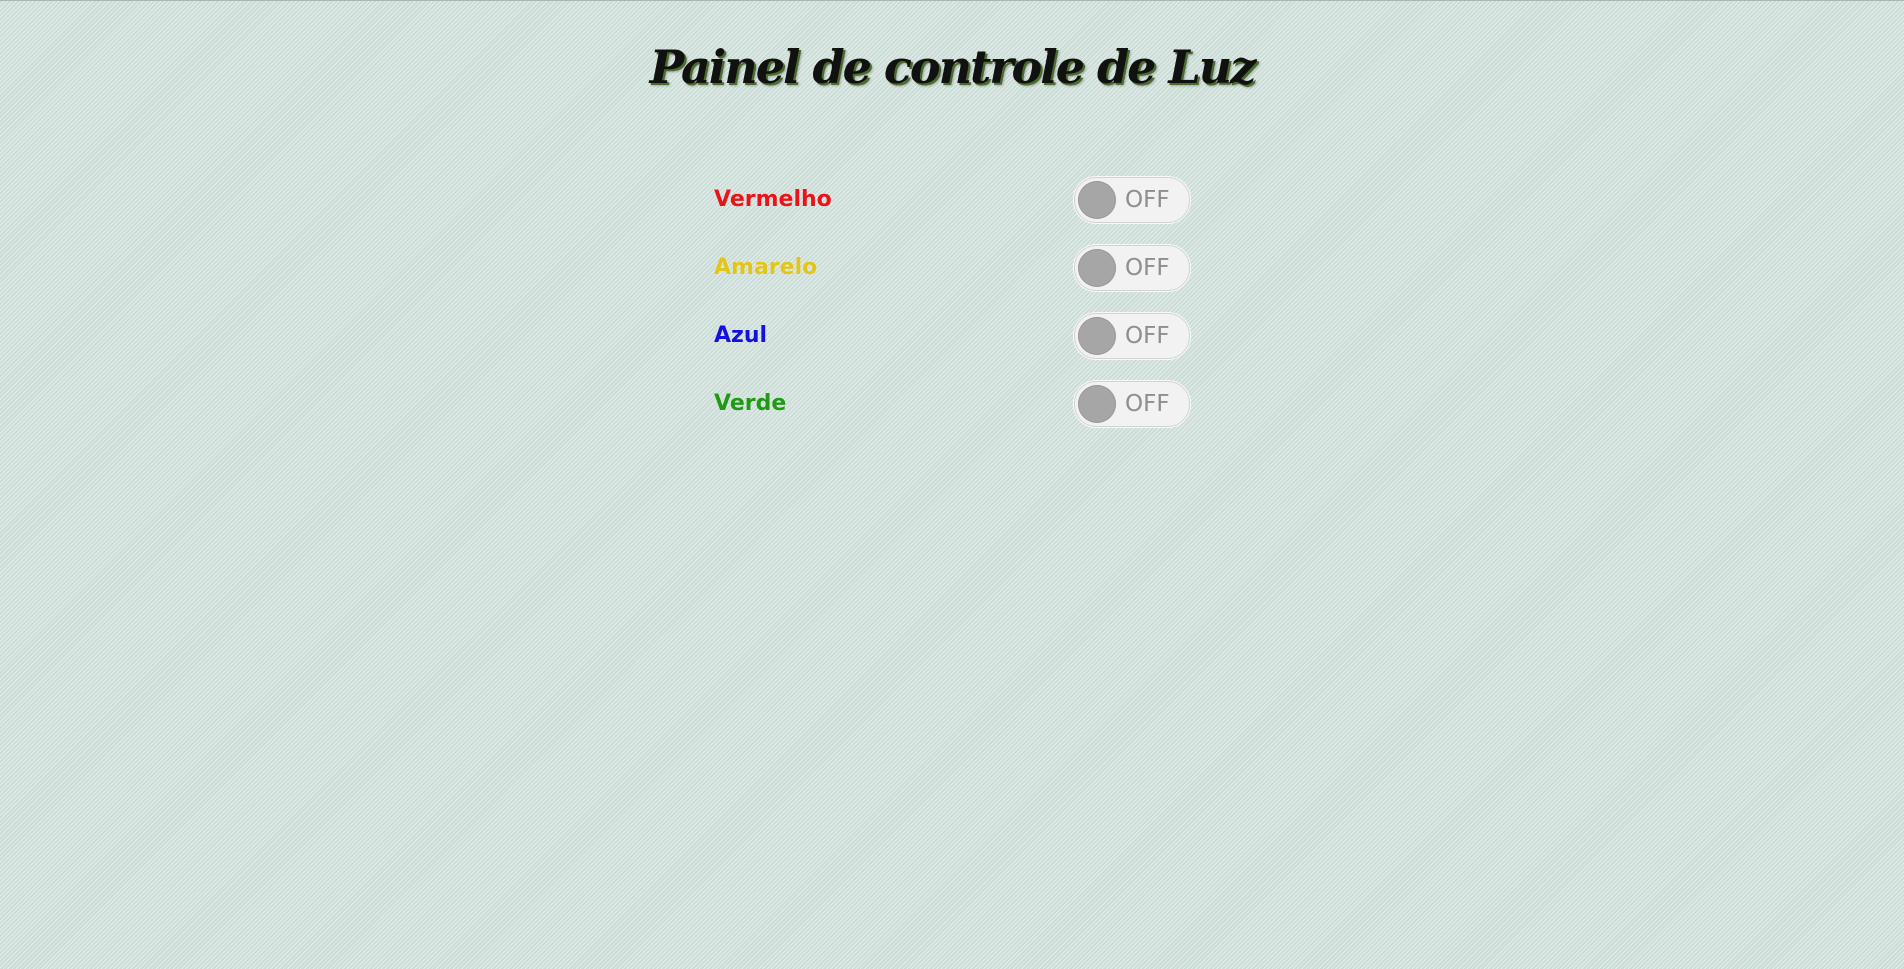  What do you see at coordinates (953, 336) in the screenshot?
I see `light-row-azul: Azul OFF` at bounding box center [953, 336].